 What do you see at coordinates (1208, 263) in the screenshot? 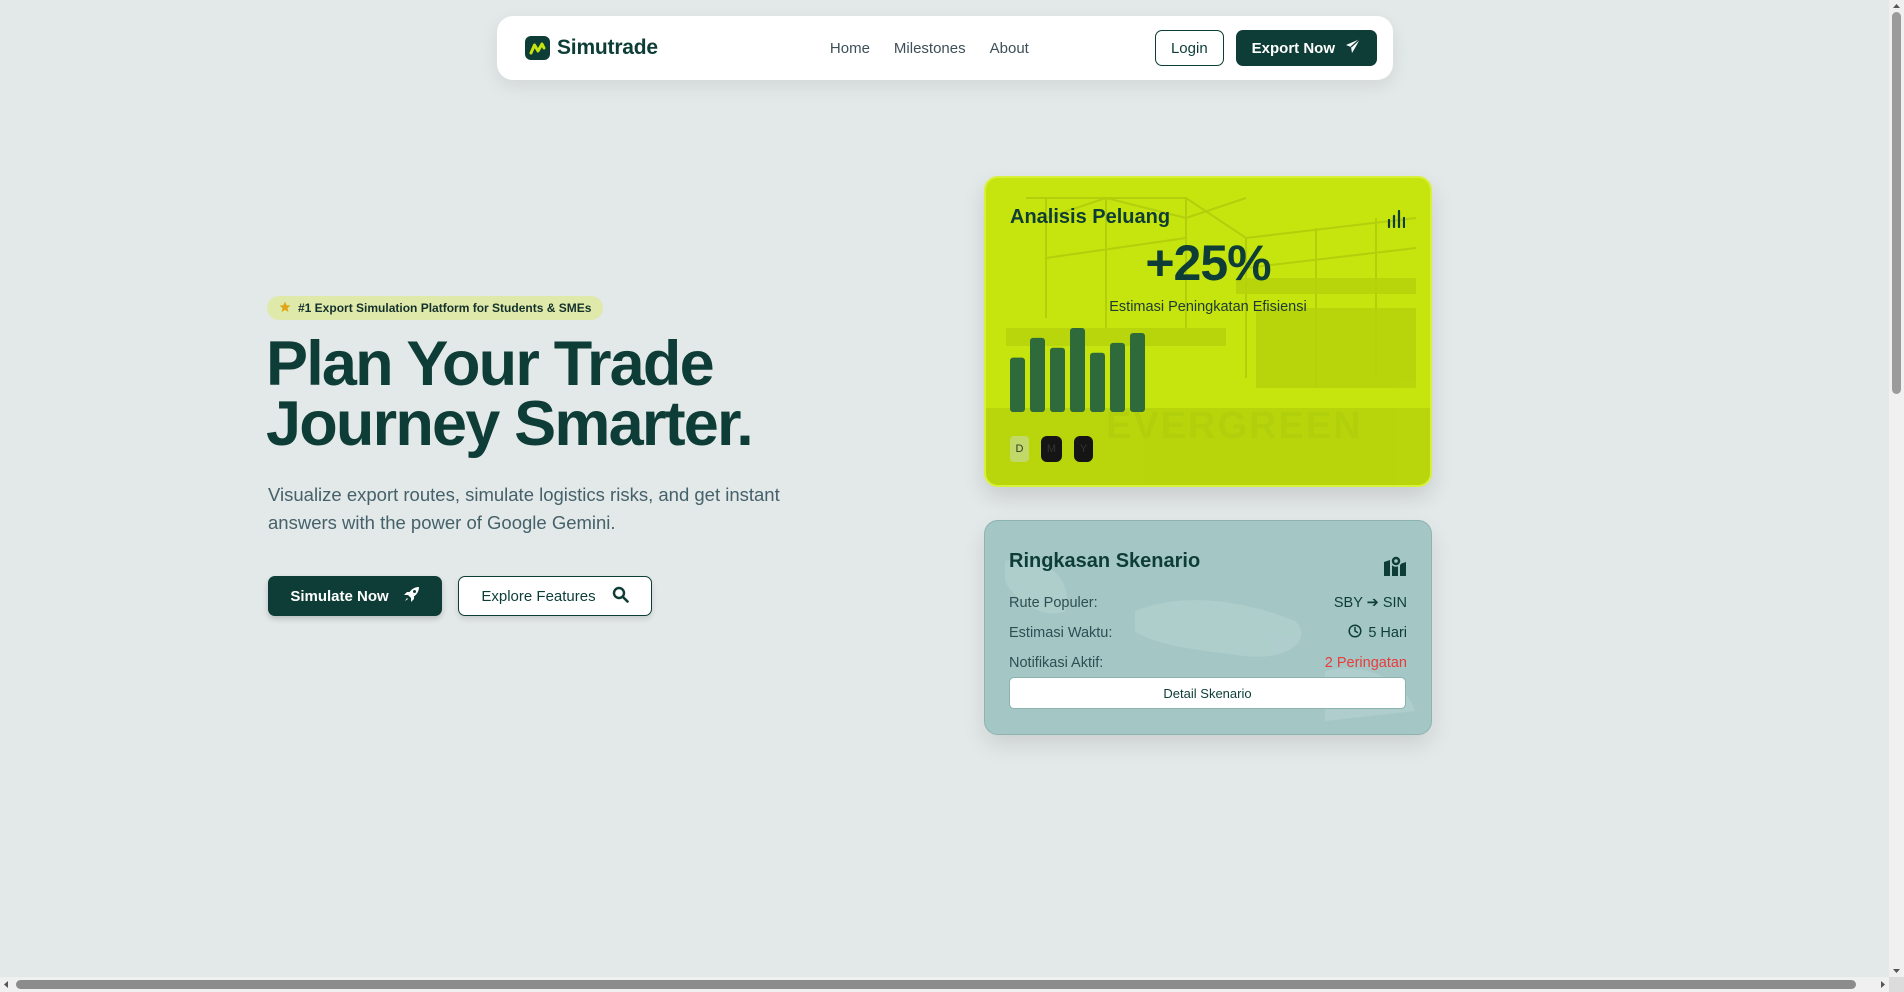
I see `analysis-value: +25%` at bounding box center [1208, 263].